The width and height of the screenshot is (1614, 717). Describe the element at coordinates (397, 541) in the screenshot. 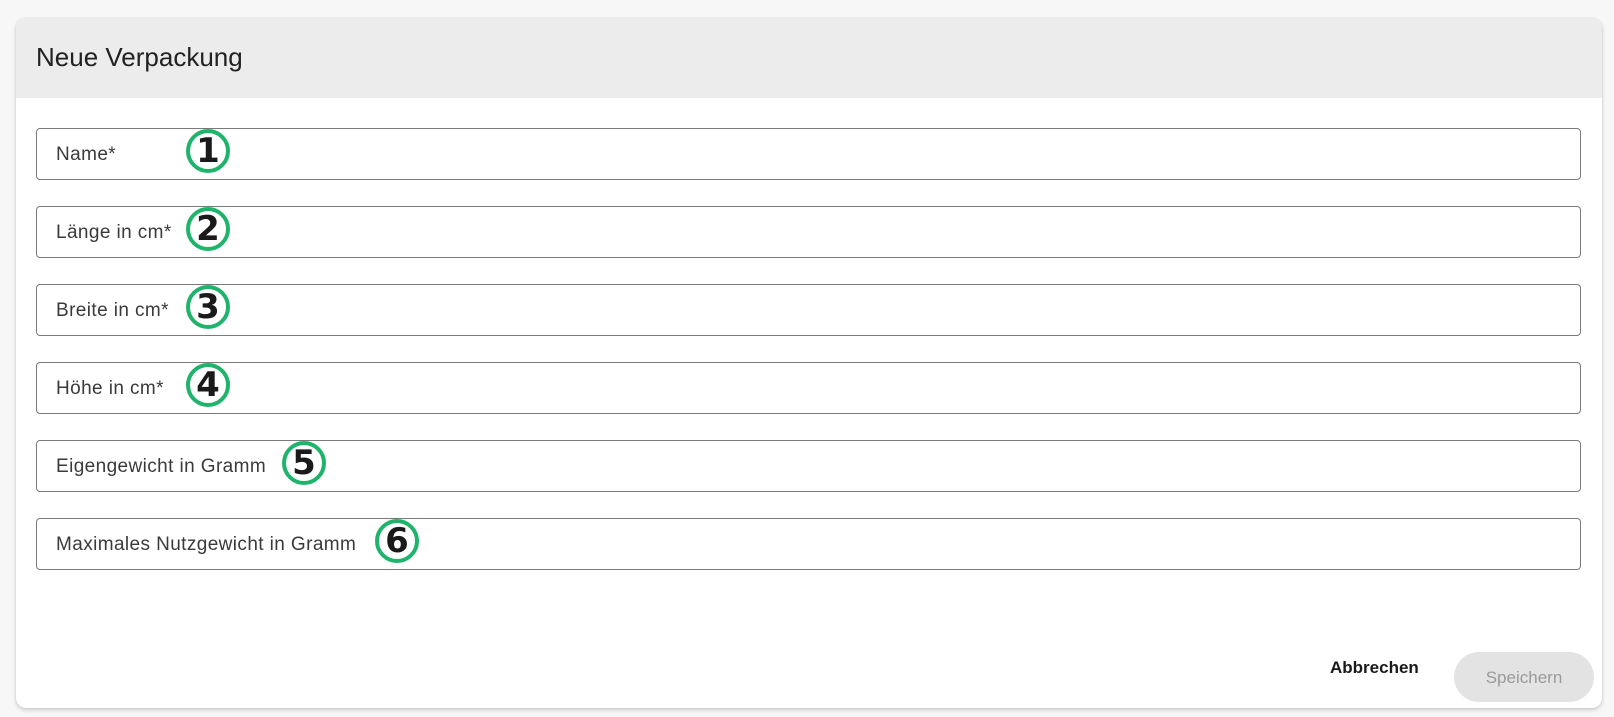

I see `annotation-marker-6: 6` at that location.